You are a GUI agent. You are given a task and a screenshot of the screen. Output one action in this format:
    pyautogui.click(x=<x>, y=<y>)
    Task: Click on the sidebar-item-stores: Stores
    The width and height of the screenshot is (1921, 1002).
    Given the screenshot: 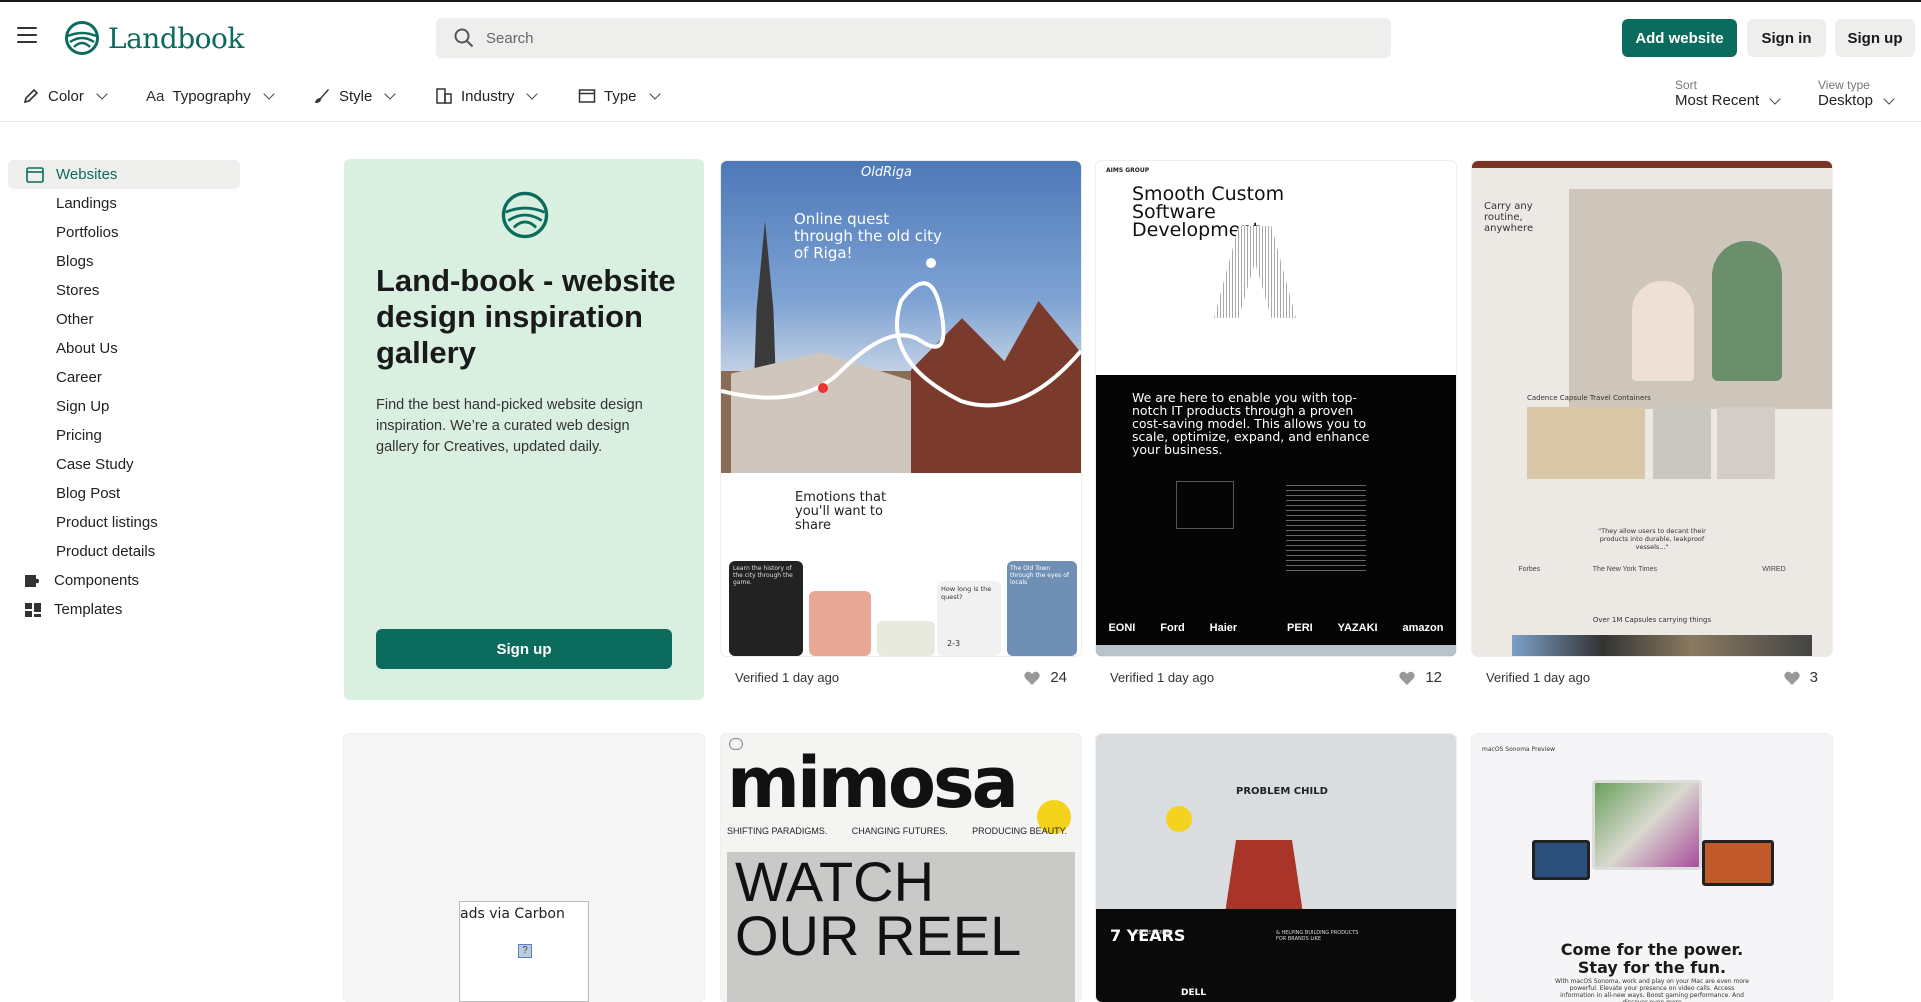 What is the action you would take?
    pyautogui.click(x=124, y=290)
    